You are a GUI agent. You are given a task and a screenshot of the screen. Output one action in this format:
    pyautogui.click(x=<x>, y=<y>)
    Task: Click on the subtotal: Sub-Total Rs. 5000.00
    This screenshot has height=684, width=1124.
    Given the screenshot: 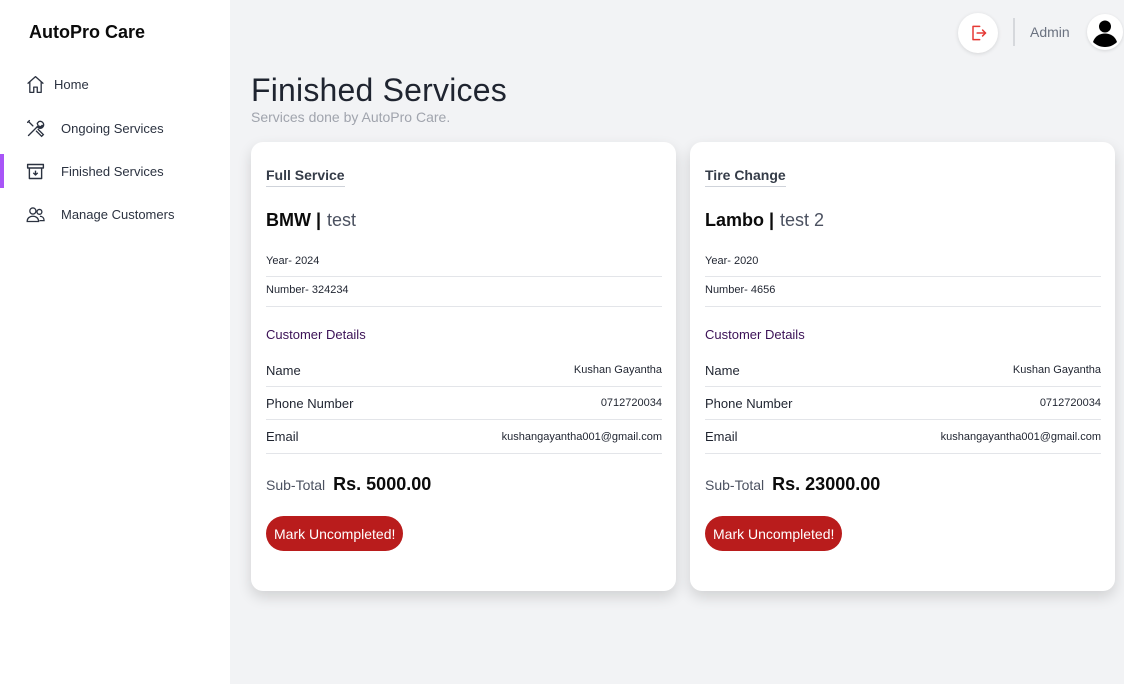 What is the action you would take?
    pyautogui.click(x=348, y=484)
    